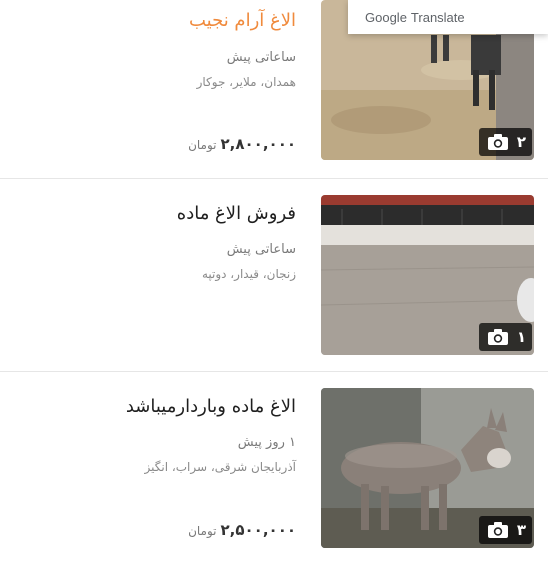 This screenshot has height=571, width=548. Describe the element at coordinates (248, 274) in the screenshot. I see `listing-location: زنجان، قیدار، دوتپه` at that location.